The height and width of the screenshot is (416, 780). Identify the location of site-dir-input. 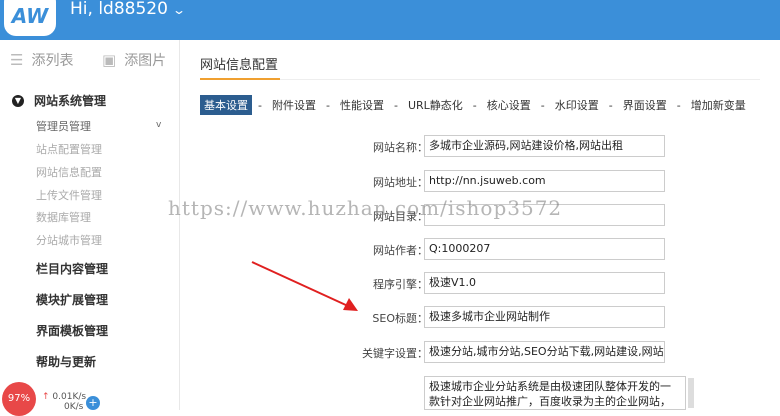
(544, 215).